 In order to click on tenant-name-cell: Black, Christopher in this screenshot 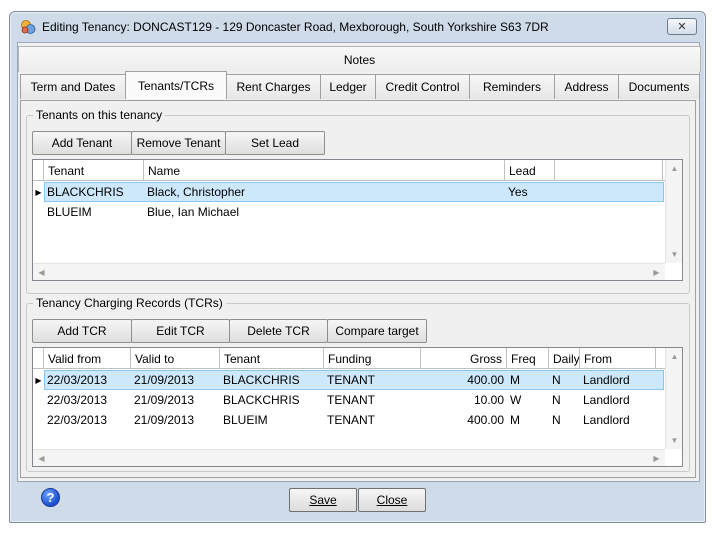, I will do `click(196, 192)`.